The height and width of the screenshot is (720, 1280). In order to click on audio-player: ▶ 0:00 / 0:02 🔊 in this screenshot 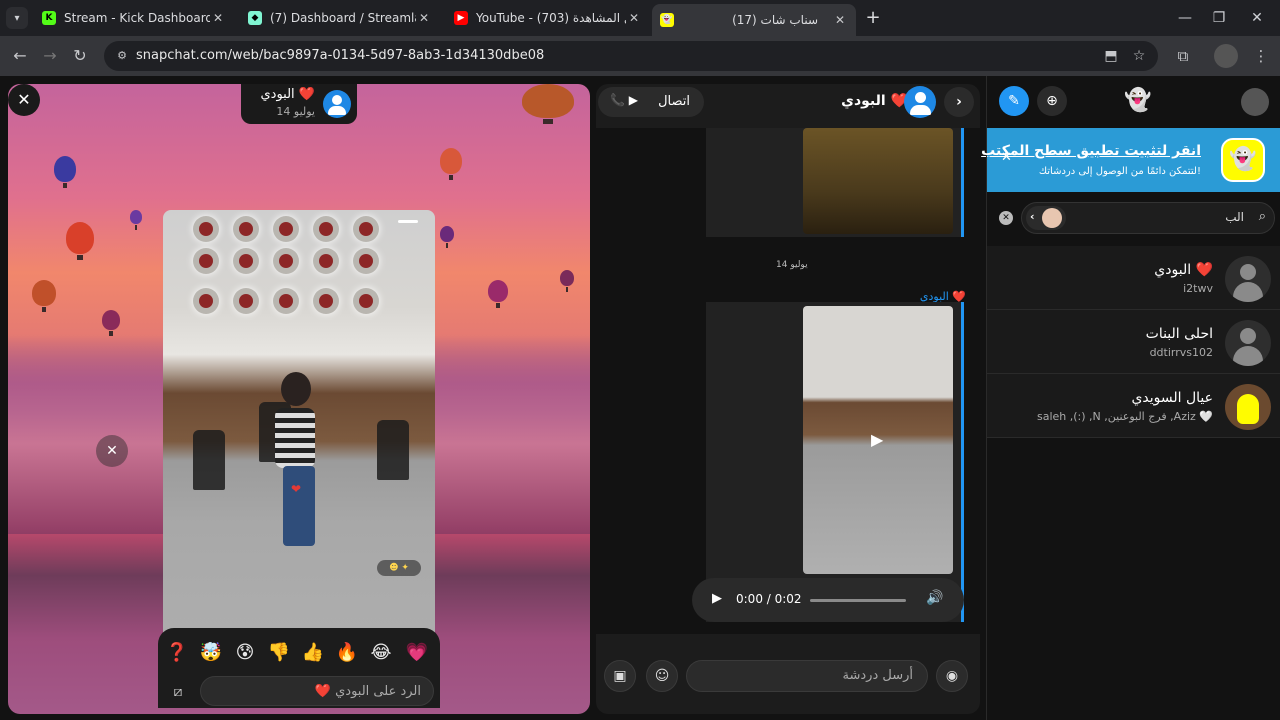, I will do `click(828, 600)`.